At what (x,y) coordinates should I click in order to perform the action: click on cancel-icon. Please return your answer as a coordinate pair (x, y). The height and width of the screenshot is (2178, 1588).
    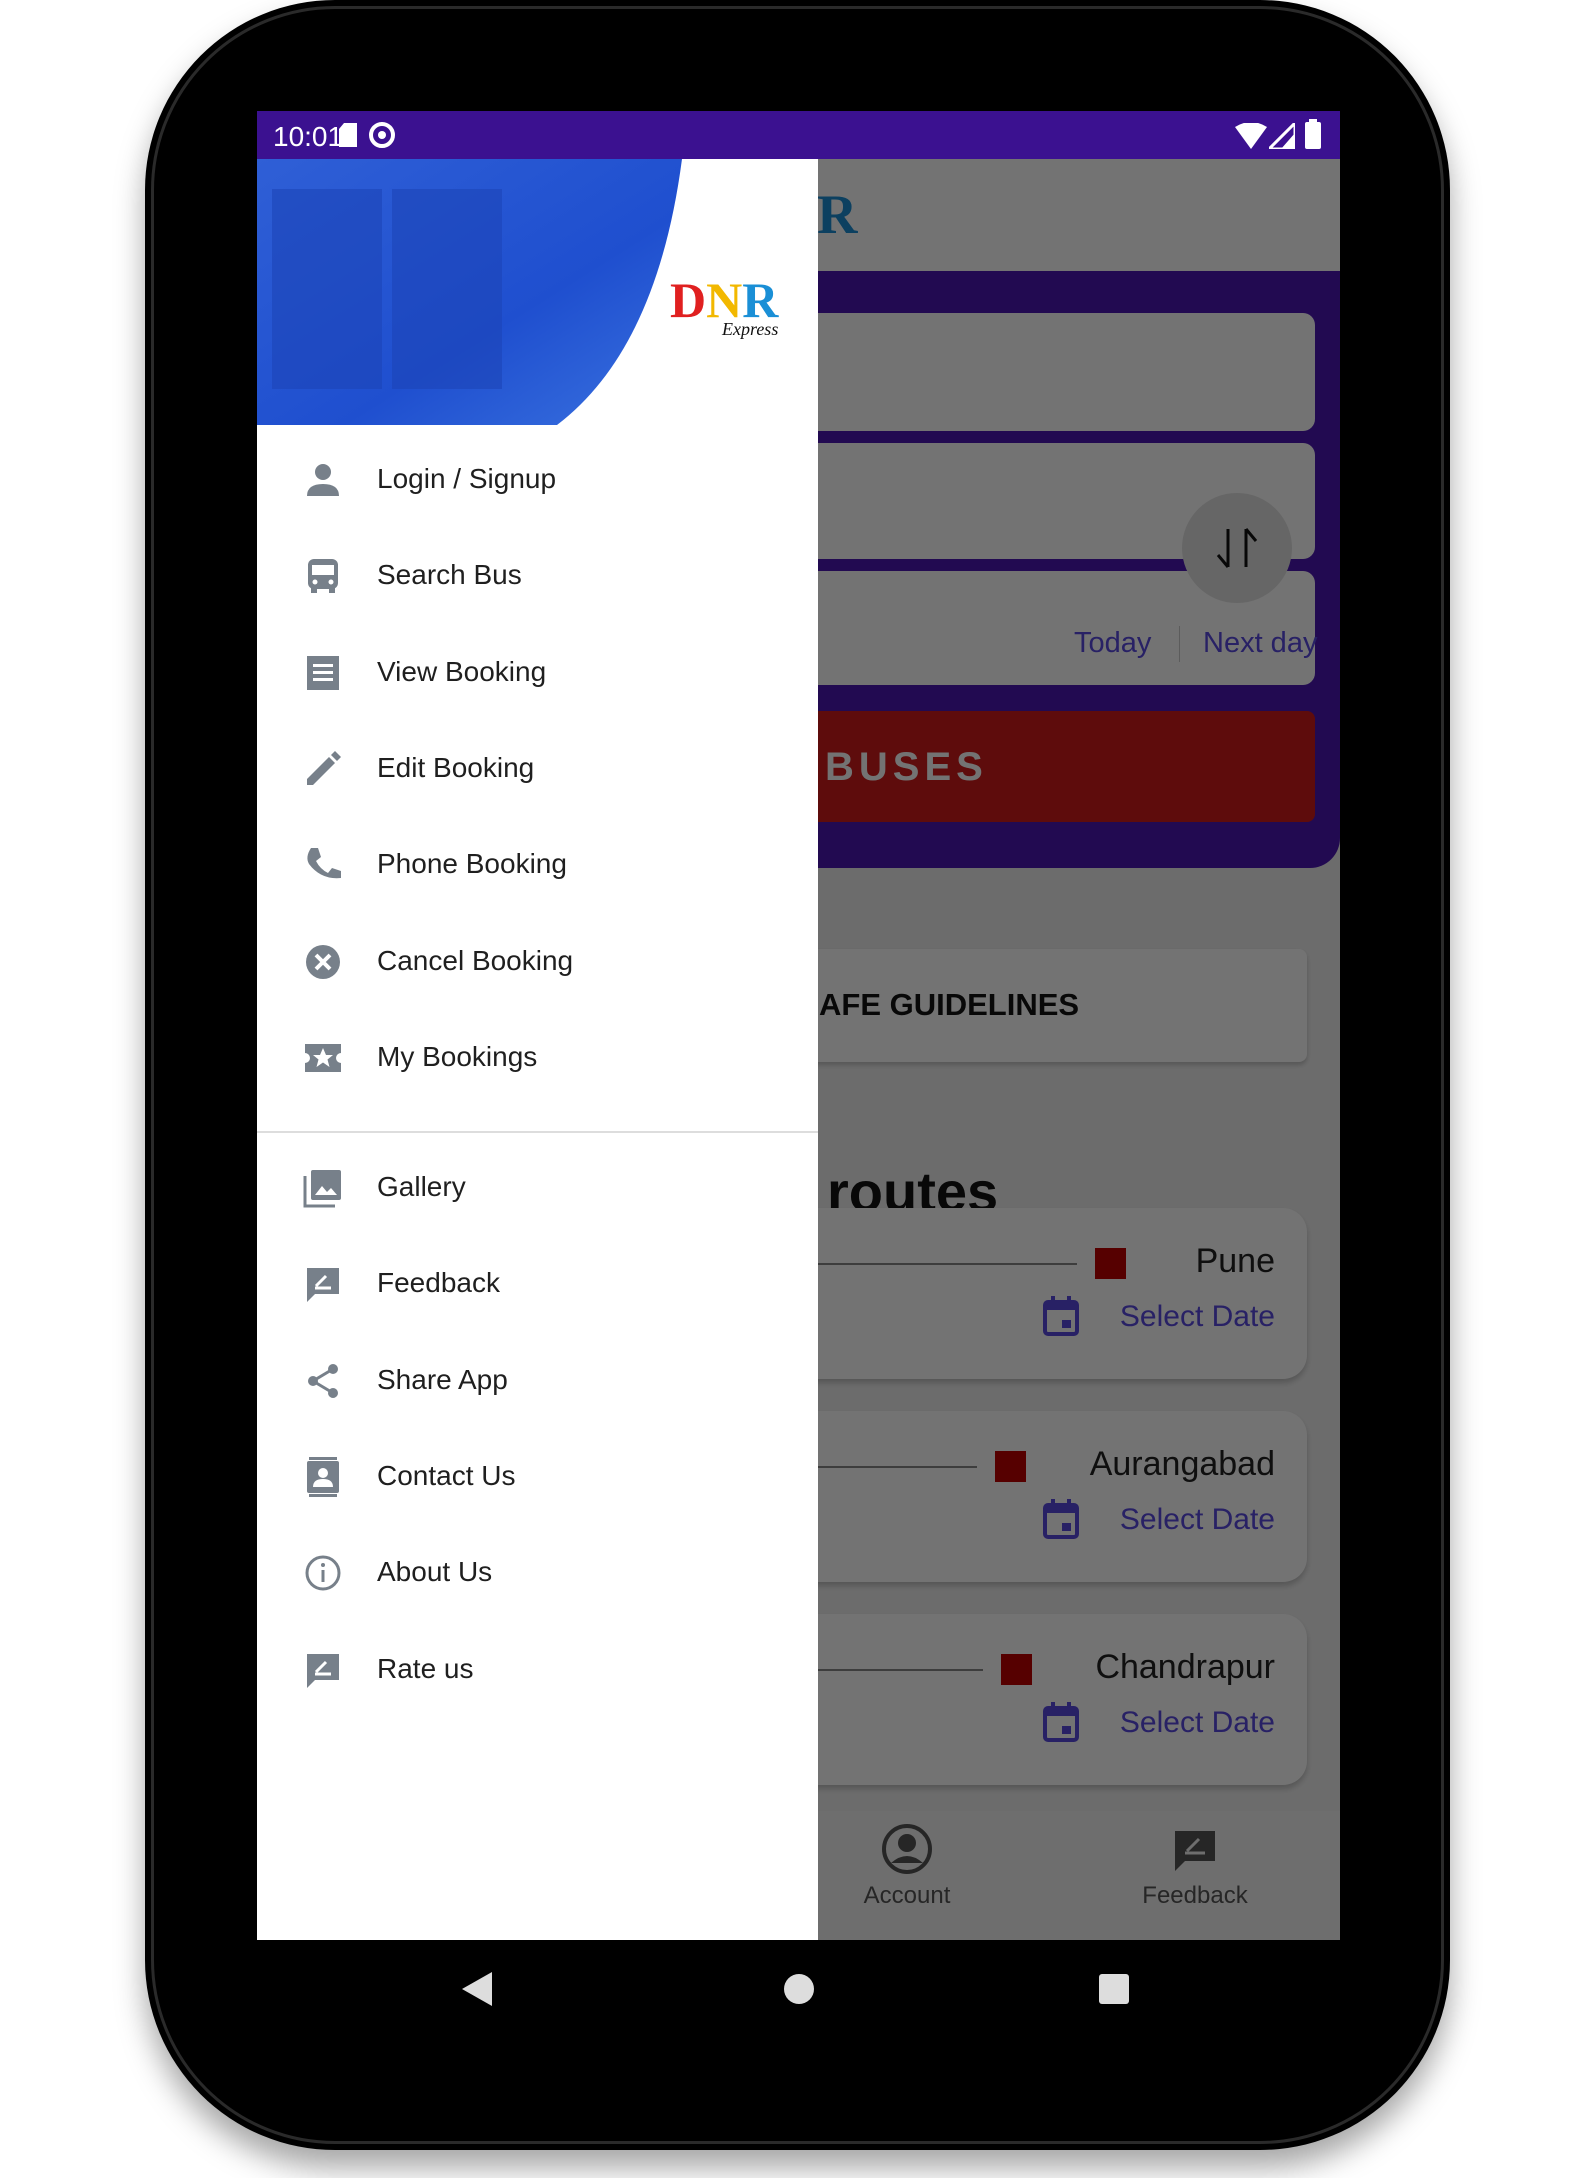
    Looking at the image, I should click on (323, 961).